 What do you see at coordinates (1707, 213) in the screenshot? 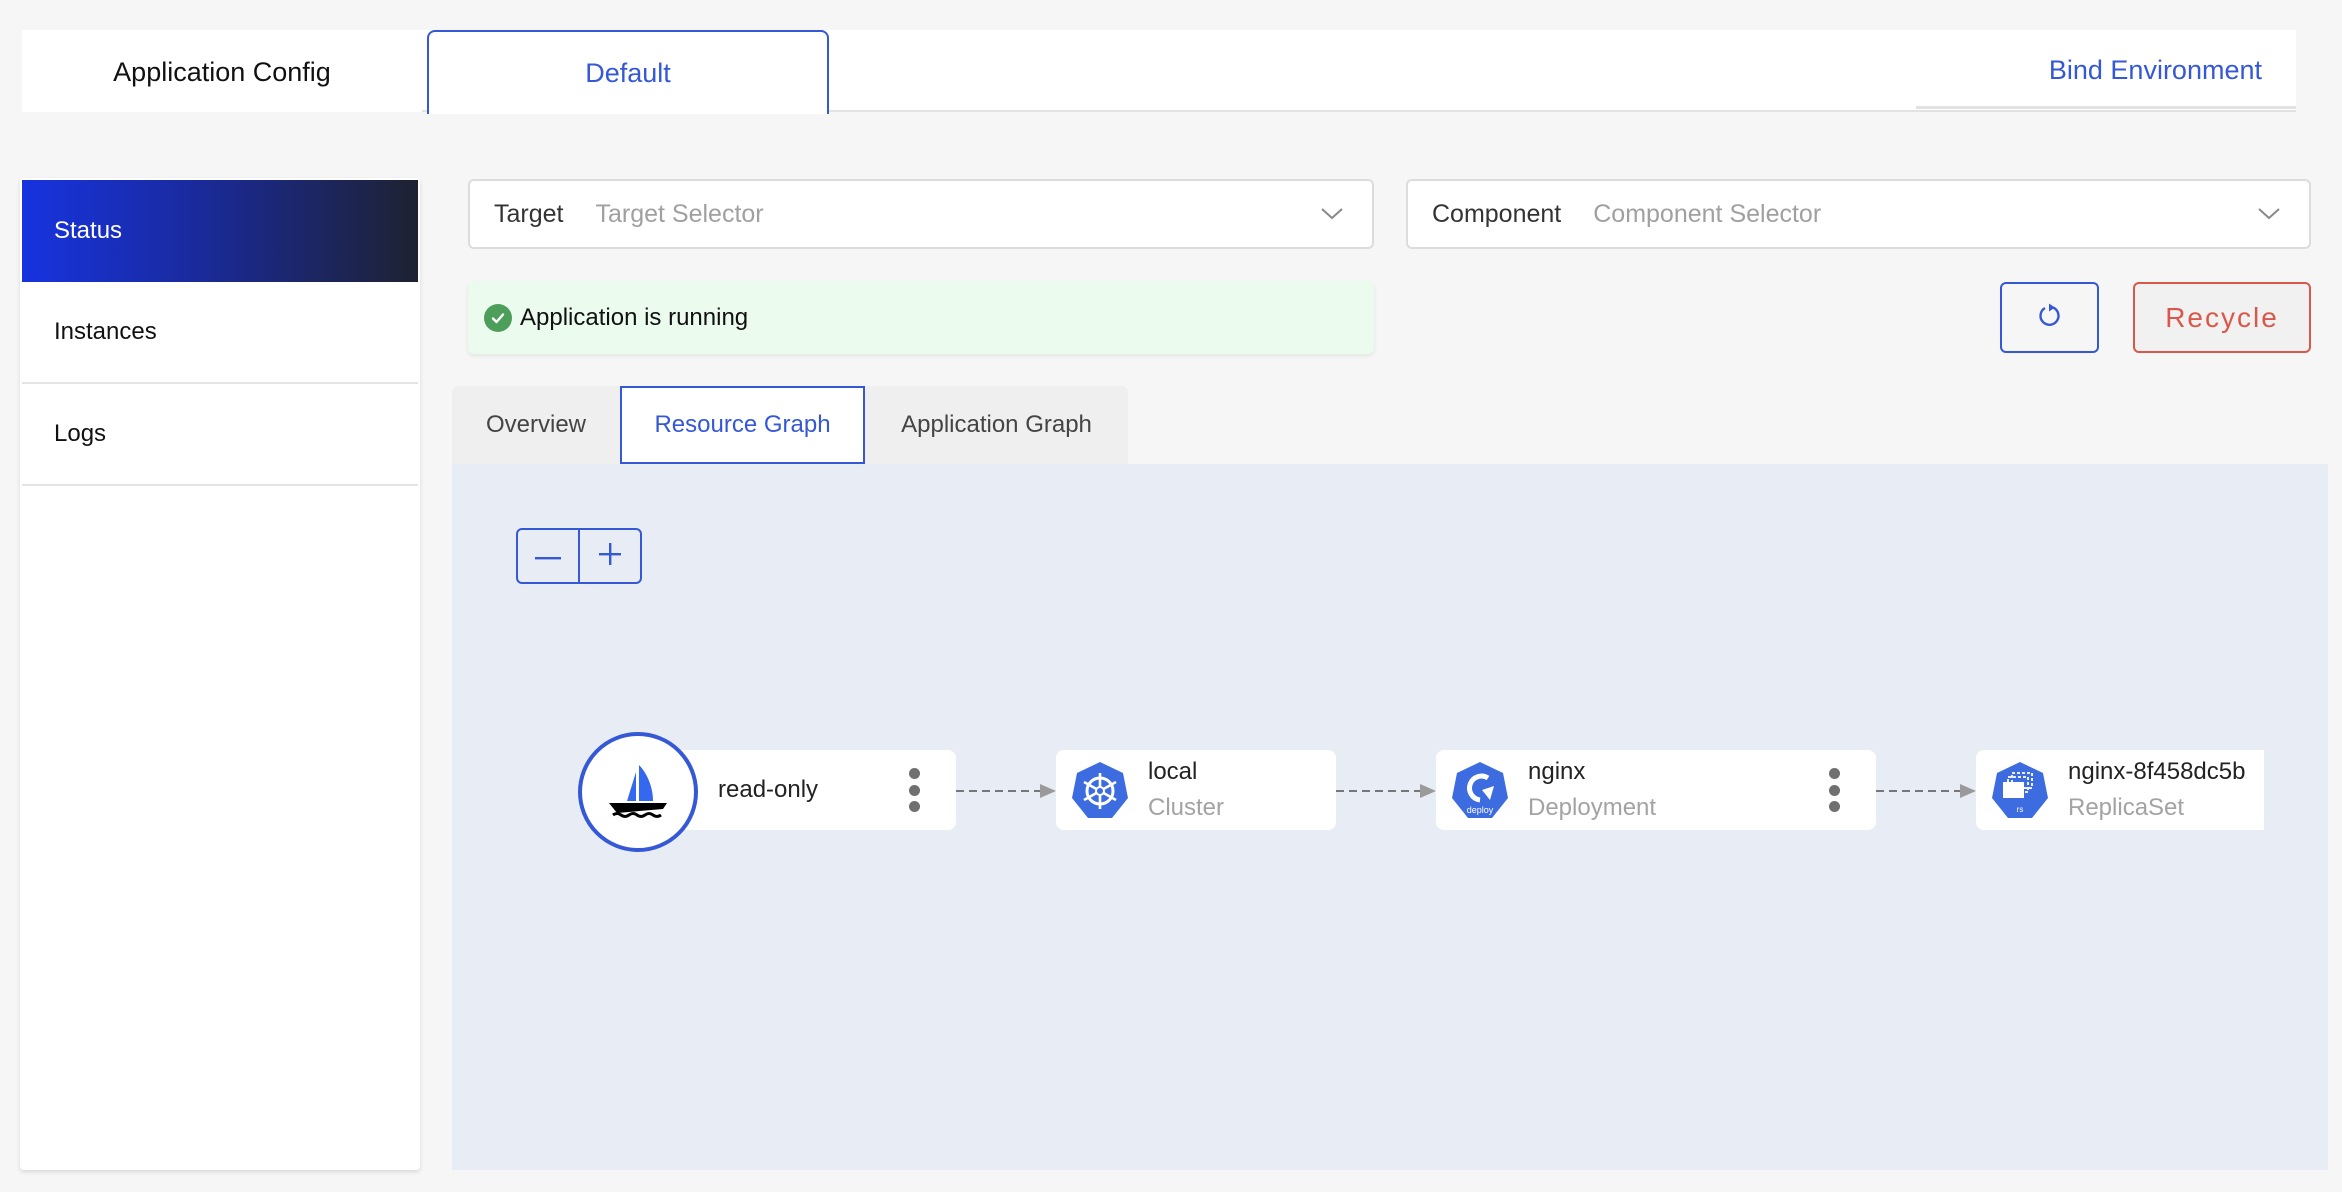
I see `component-selector-placeholder: Component Selector` at bounding box center [1707, 213].